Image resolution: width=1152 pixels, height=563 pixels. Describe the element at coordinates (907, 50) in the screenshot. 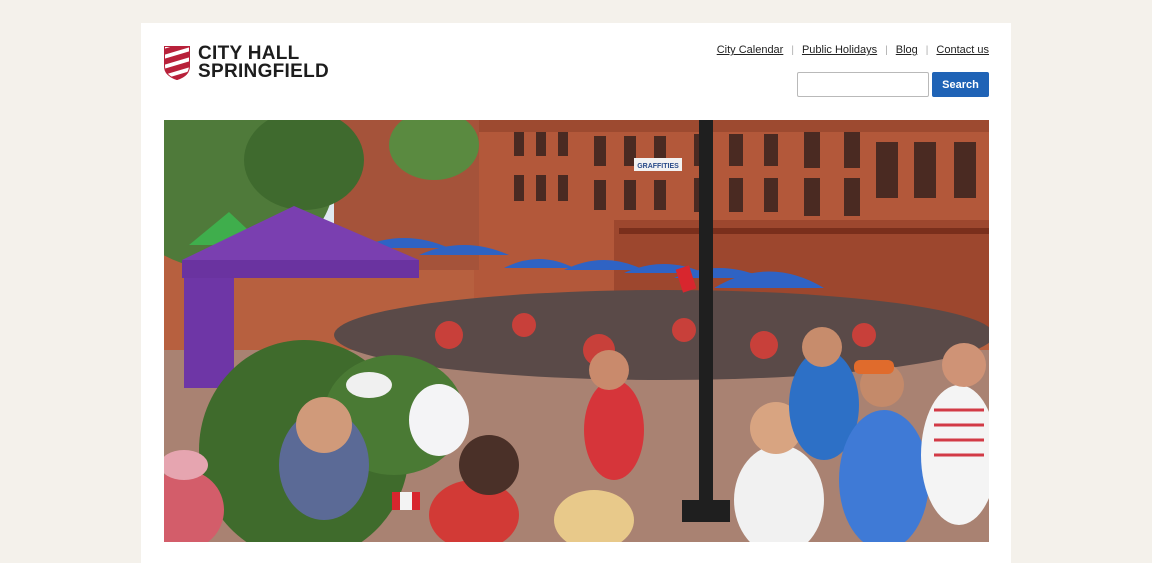

I see `nav-link-blog: Blog` at that location.